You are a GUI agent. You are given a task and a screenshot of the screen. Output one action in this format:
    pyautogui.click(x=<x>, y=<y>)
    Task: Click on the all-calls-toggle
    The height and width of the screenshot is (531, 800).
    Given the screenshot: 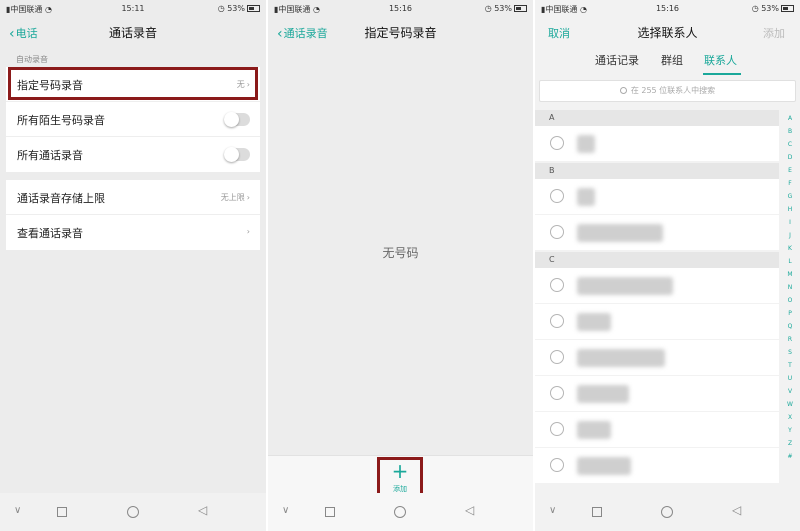 What is the action you would take?
    pyautogui.click(x=237, y=154)
    